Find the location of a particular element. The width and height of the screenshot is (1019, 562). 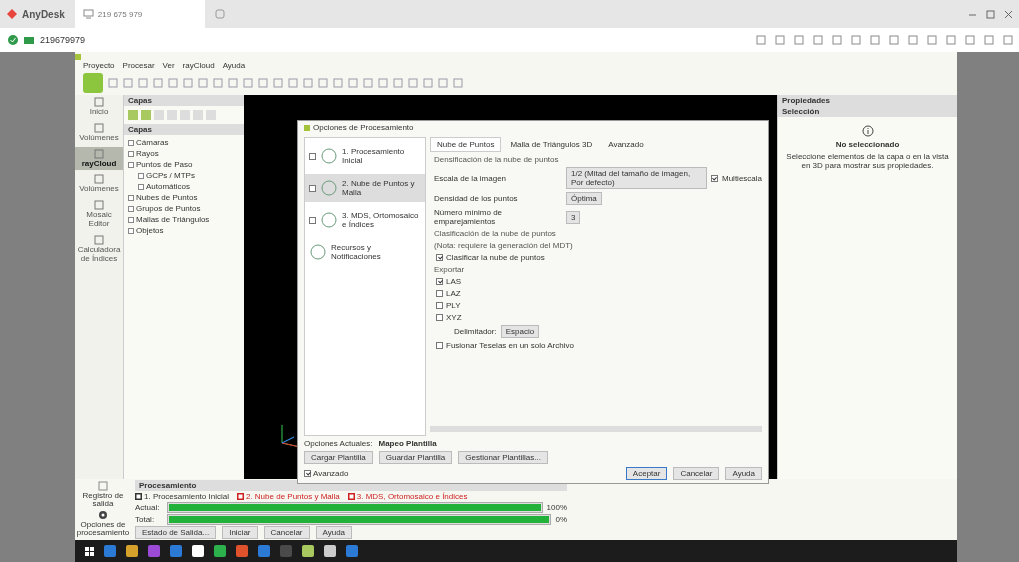

tree-item: Nubes de Puntos is located at coordinates (167, 197).